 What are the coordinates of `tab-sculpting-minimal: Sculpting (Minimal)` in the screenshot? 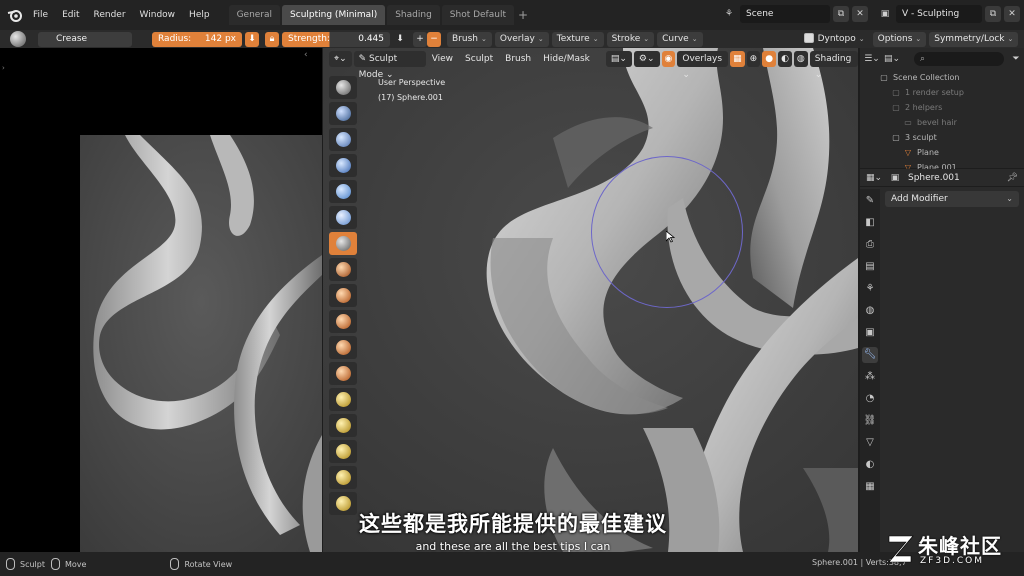 It's located at (334, 15).